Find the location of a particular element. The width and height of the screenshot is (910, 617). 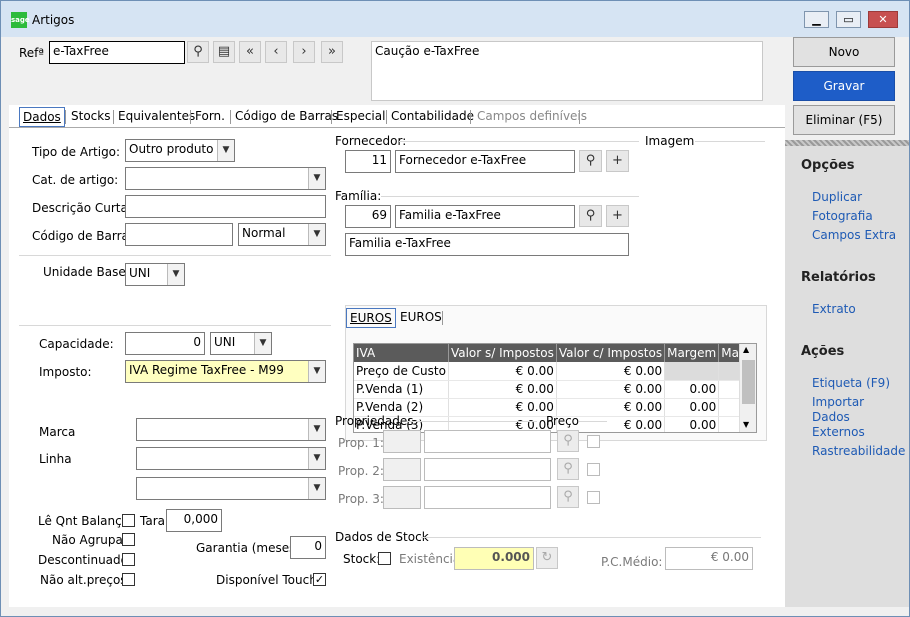

codigo-barras-input is located at coordinates (179, 234).